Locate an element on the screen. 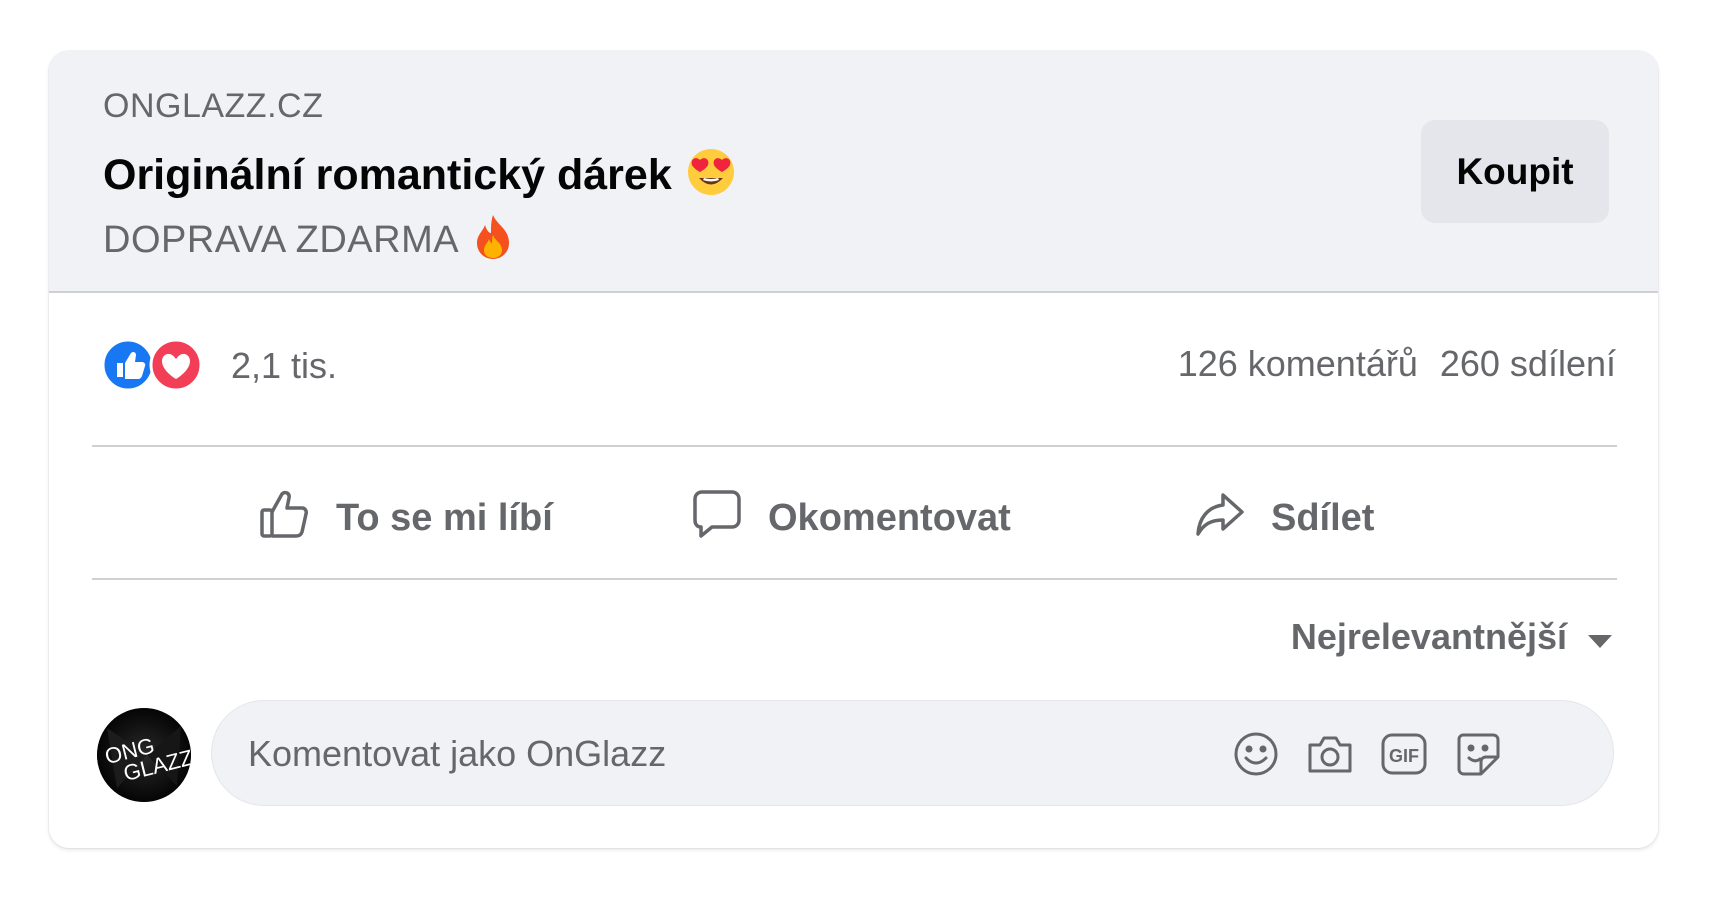  smiley-icon is located at coordinates (1256, 754).